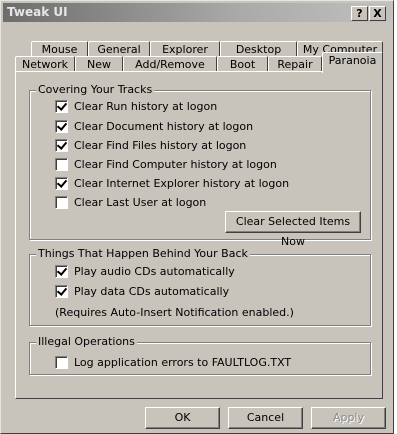 The width and height of the screenshot is (397, 434). I want to click on log-application-errors-checkbox, so click(61, 362).